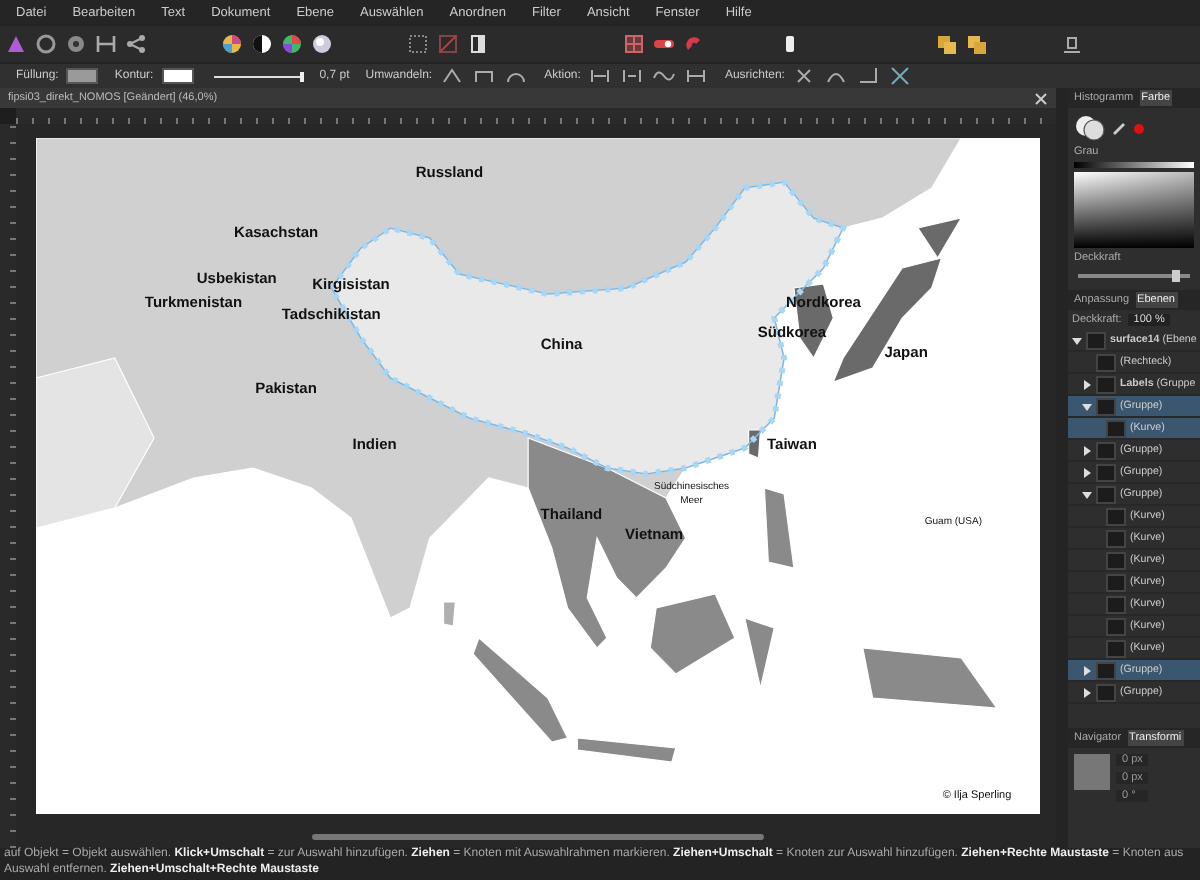 The image size is (1200, 880). What do you see at coordinates (804, 76) in the screenshot?
I see `align-nodes-icon` at bounding box center [804, 76].